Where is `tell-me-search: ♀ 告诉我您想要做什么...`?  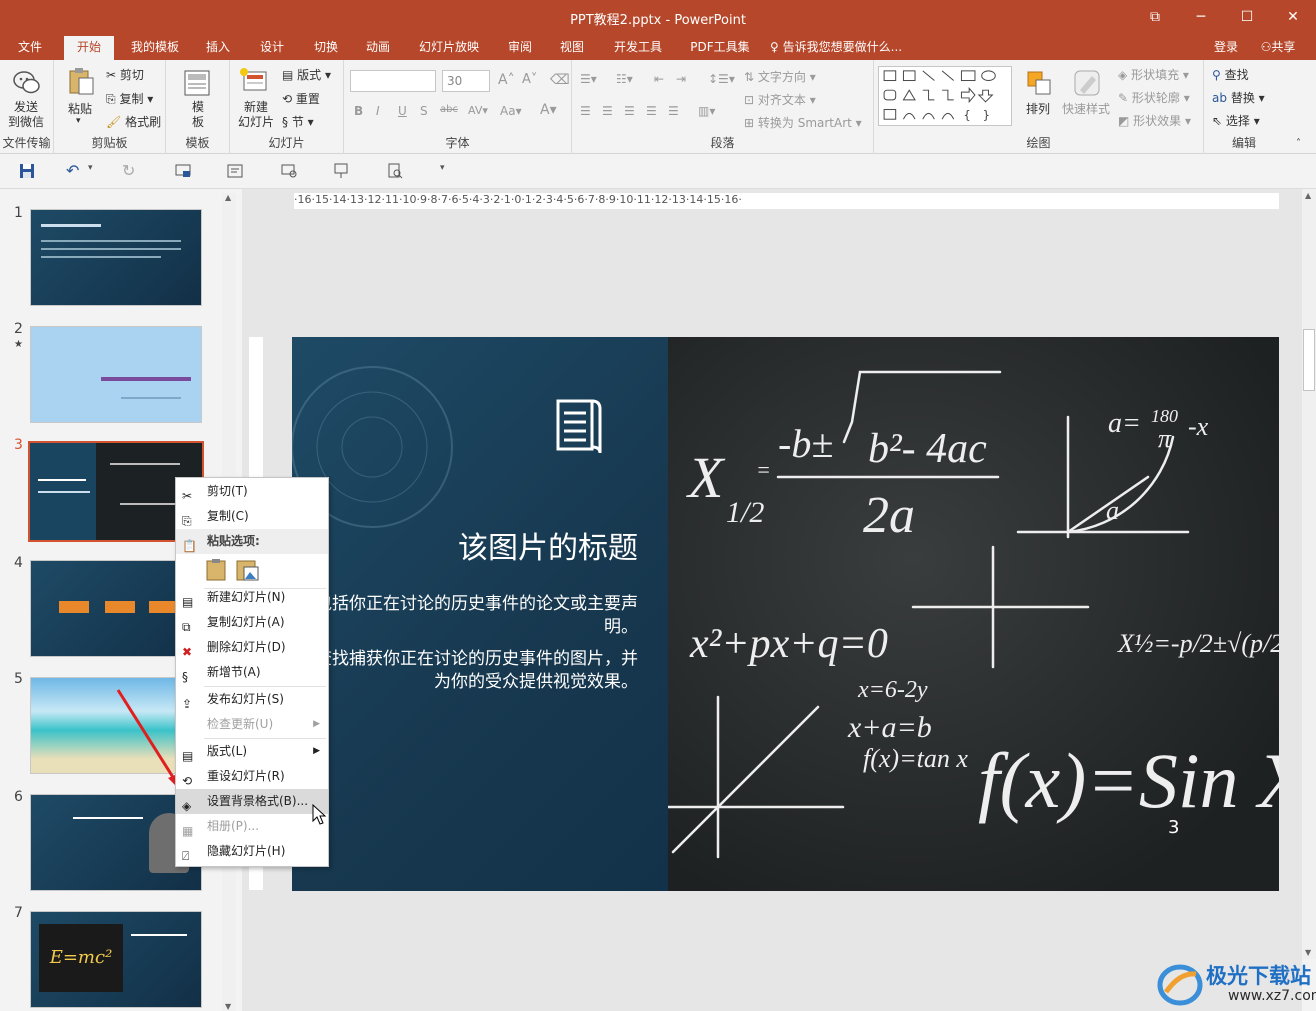
tell-me-search: ♀ 告诉我您想要做什么... is located at coordinates (845, 48).